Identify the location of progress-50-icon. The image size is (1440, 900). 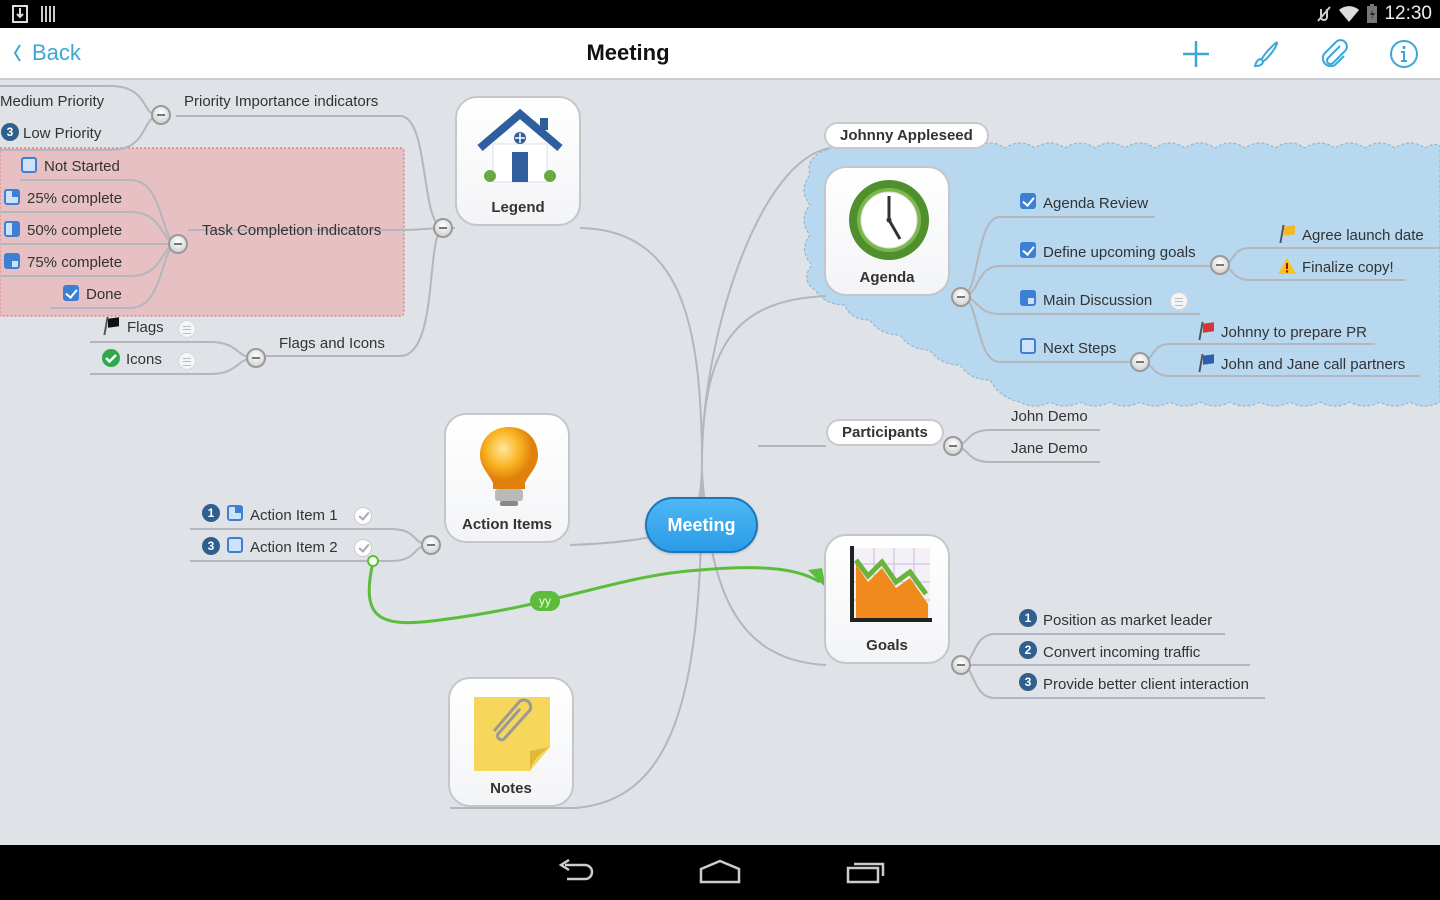
(12, 229).